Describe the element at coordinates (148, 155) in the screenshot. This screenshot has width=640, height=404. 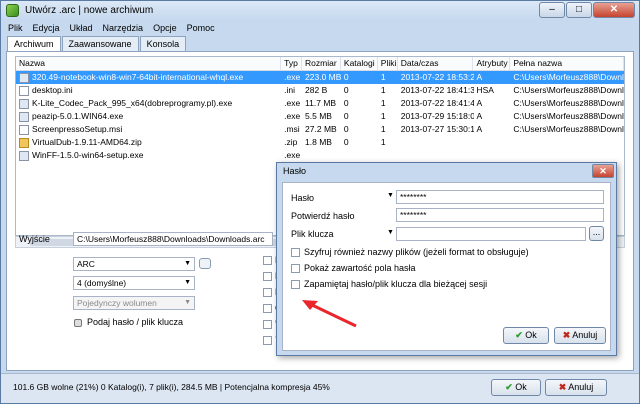
I see `file-name-cell: WinFF-1.5.0-win64-setup.exe` at that location.